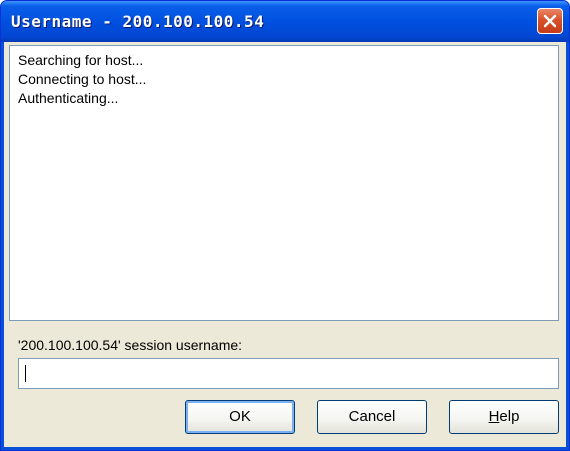  What do you see at coordinates (288, 373) in the screenshot?
I see `username-input` at bounding box center [288, 373].